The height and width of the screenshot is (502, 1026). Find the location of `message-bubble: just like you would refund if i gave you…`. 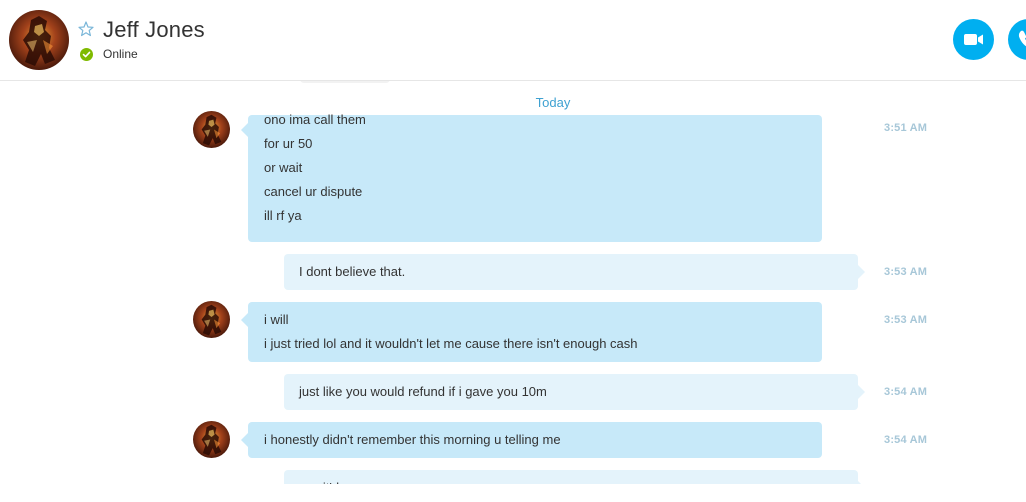

message-bubble: just like you would refund if i gave you… is located at coordinates (574, 392).